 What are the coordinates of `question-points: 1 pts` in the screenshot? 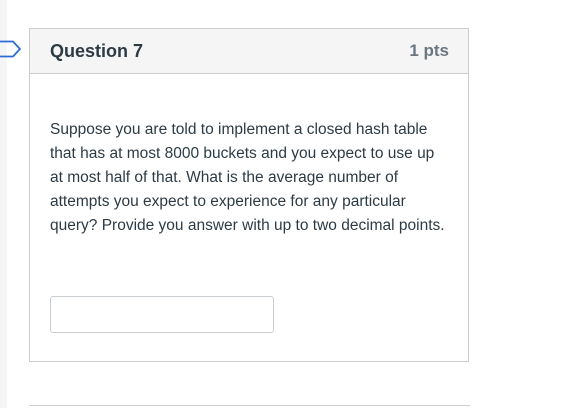 It's located at (429, 50).